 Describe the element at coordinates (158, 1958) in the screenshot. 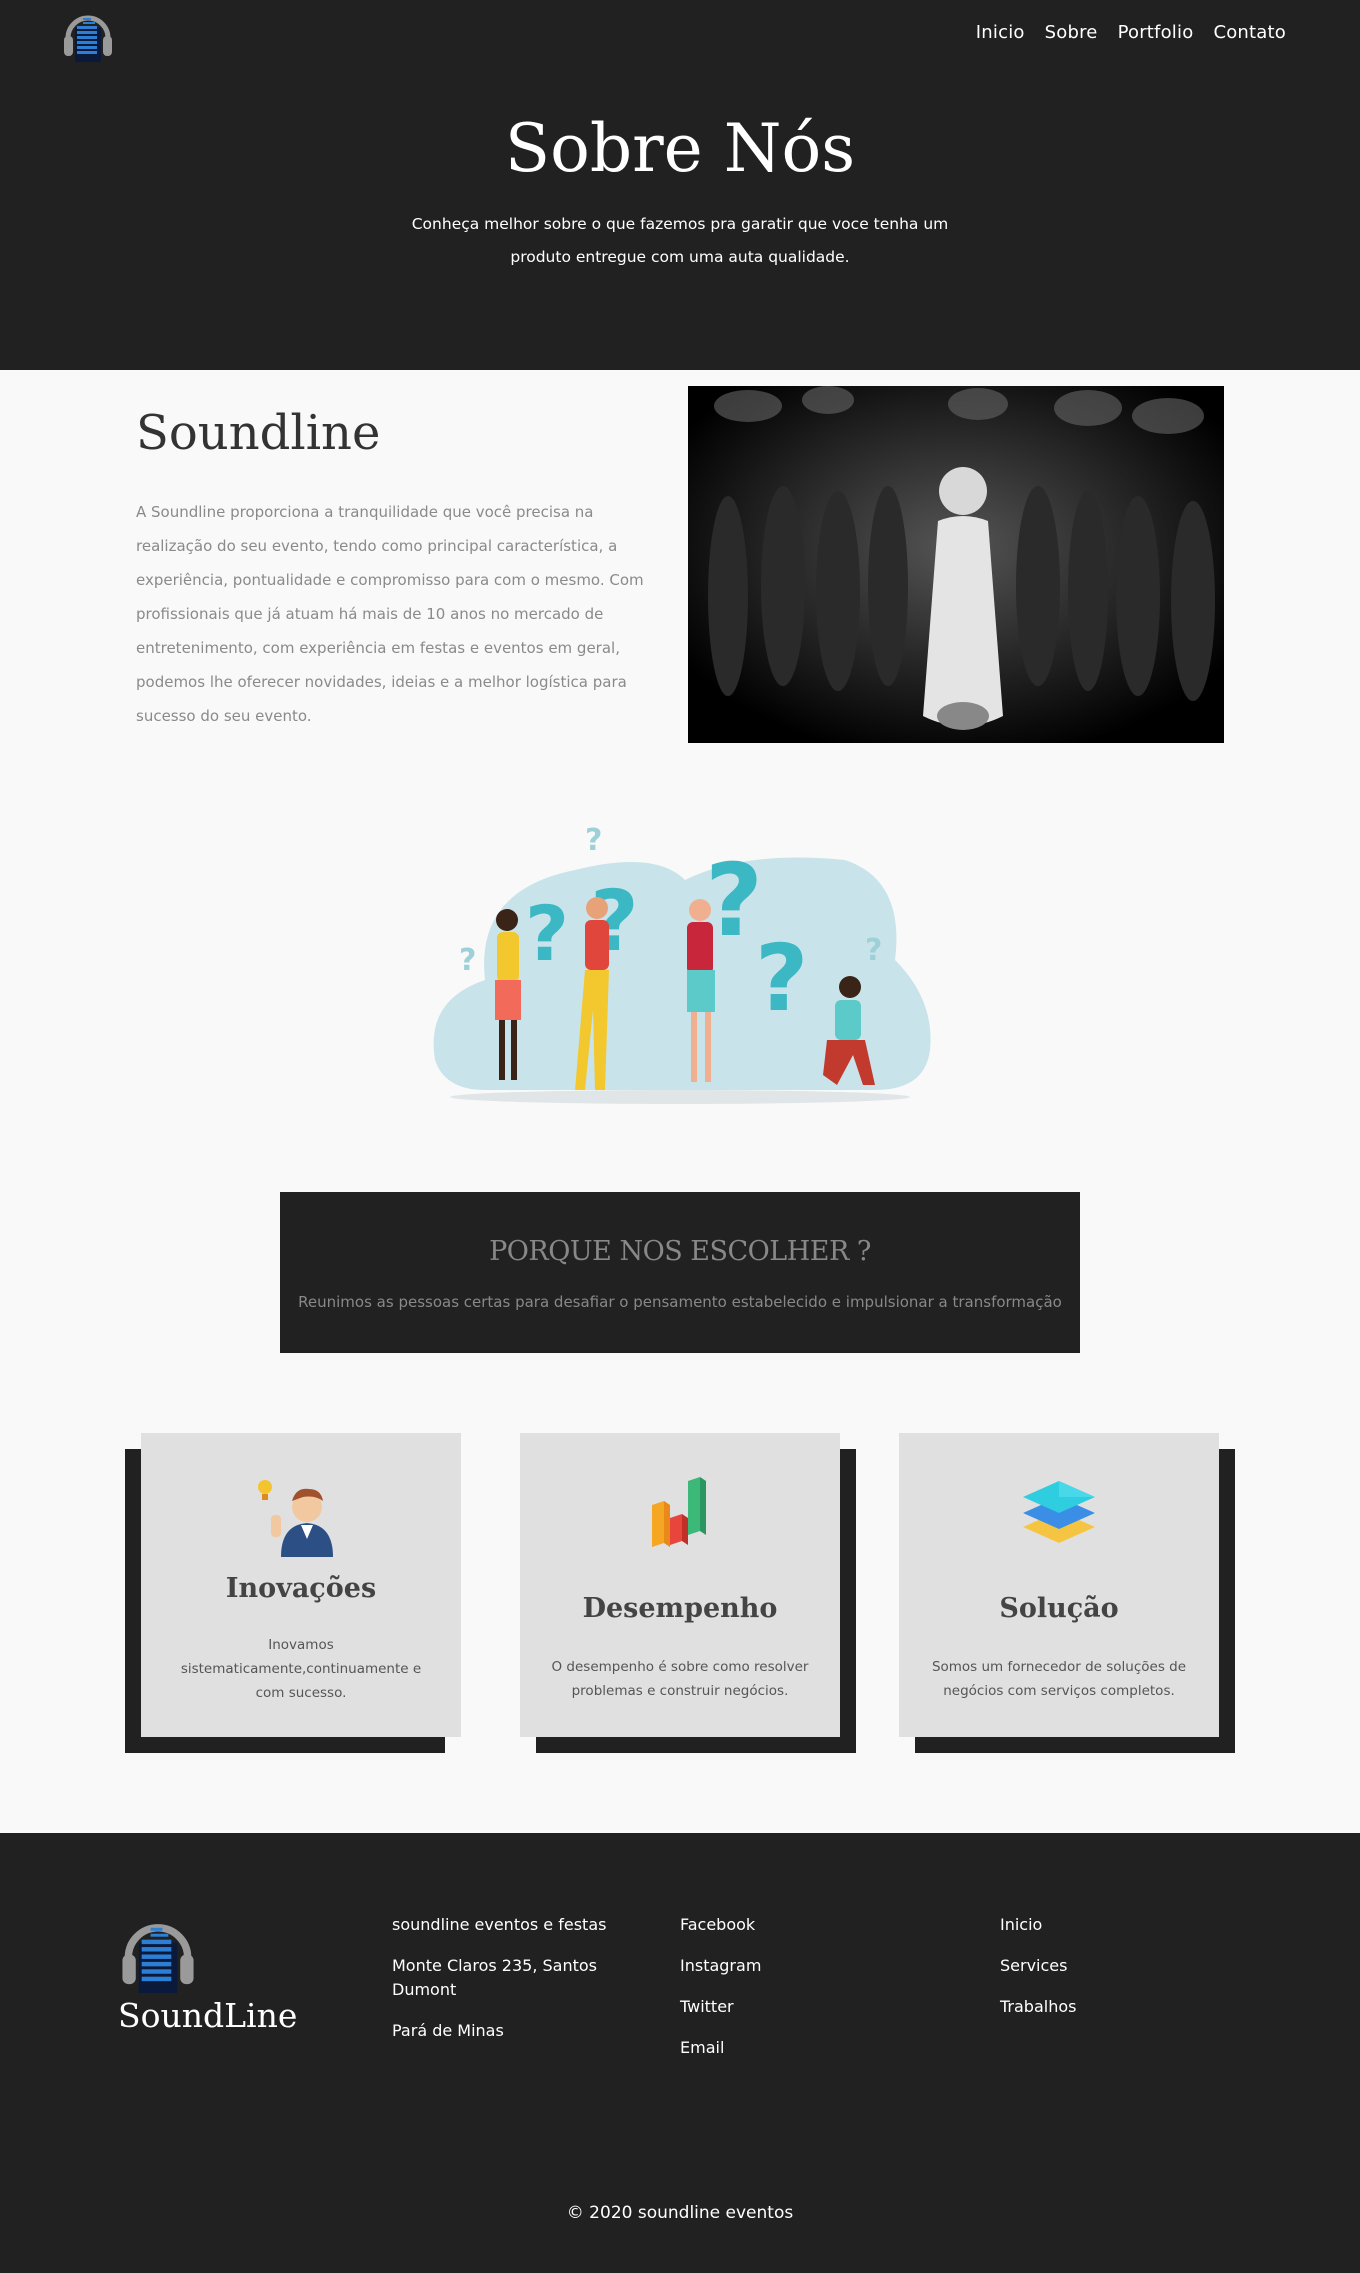

I see `footer-logo-icon` at that location.